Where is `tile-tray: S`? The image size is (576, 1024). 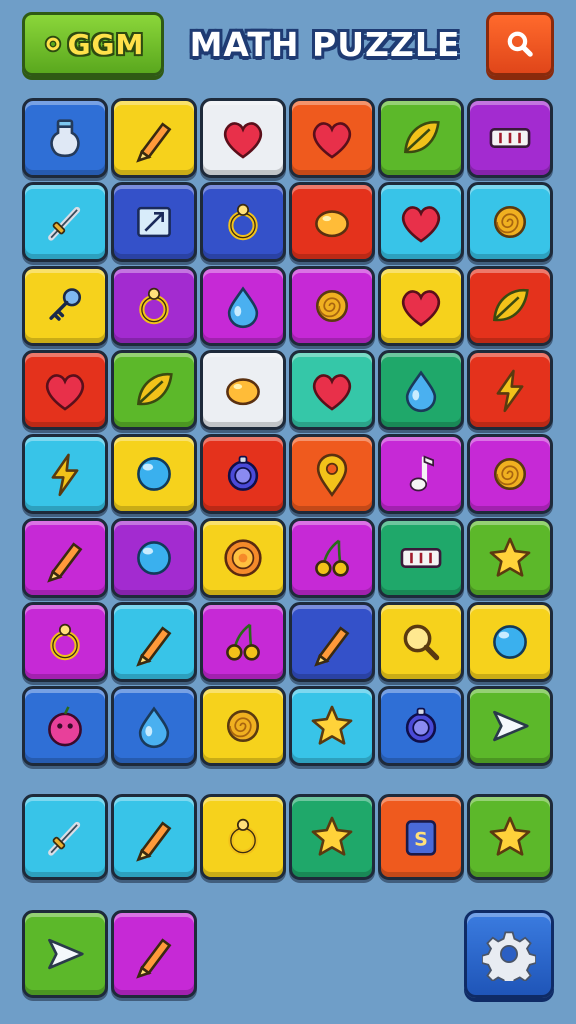 tile-tray: S is located at coordinates (287, 838).